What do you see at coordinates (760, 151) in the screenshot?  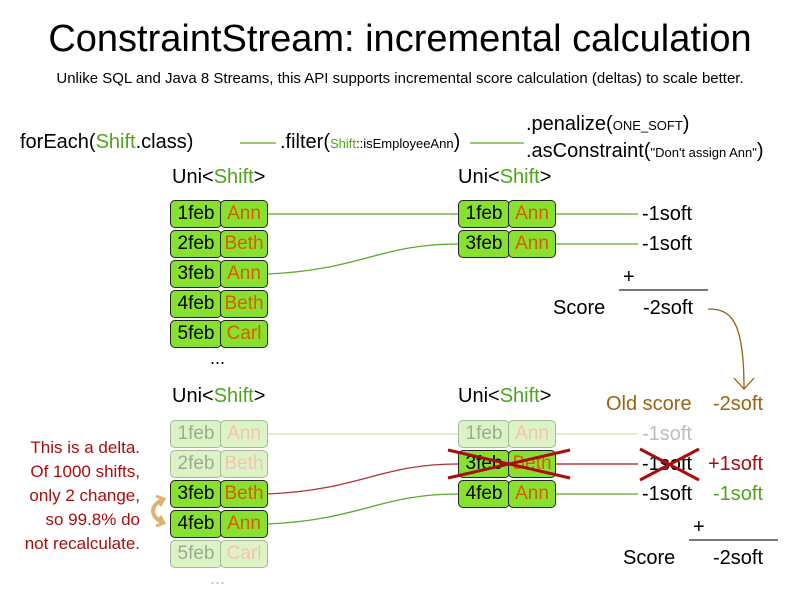 I see `asConstraint-suffix: )` at bounding box center [760, 151].